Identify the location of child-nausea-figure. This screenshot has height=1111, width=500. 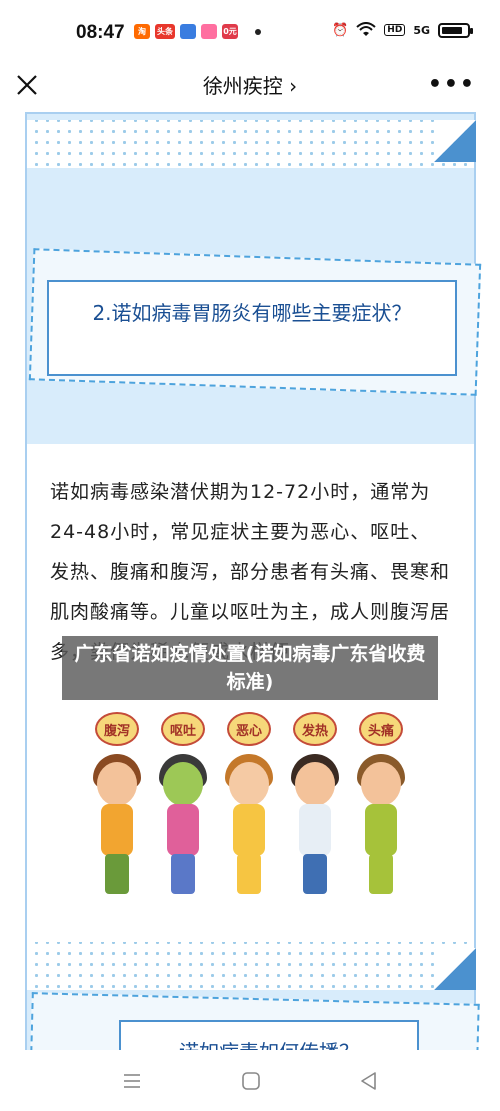
(249, 828).